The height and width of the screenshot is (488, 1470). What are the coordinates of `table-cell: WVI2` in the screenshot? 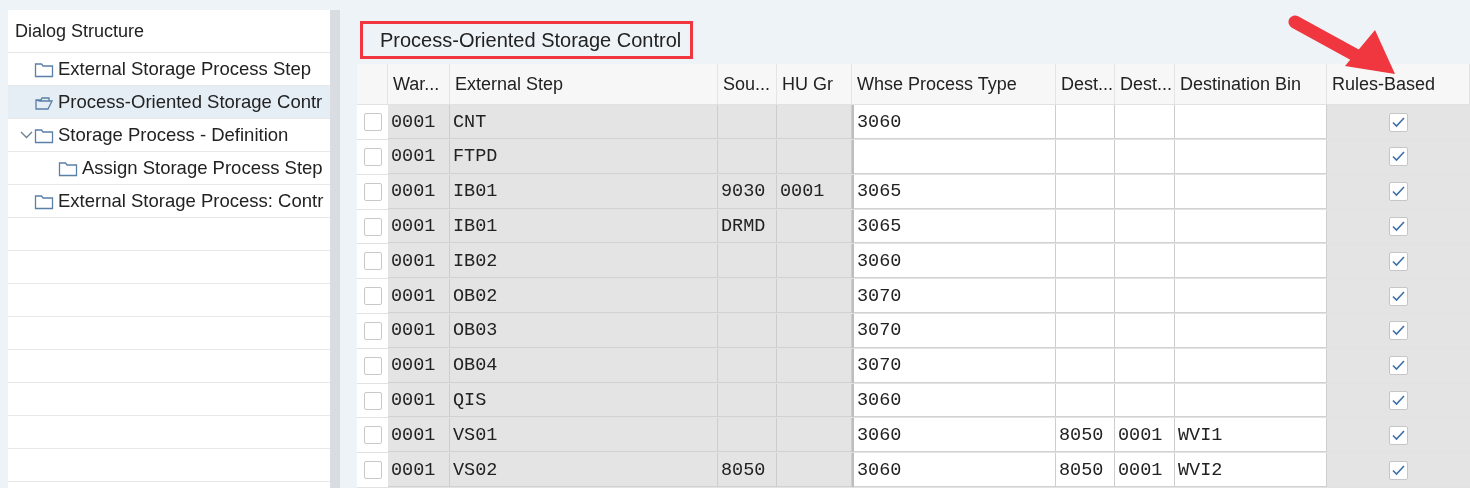 It's located at (1251, 470).